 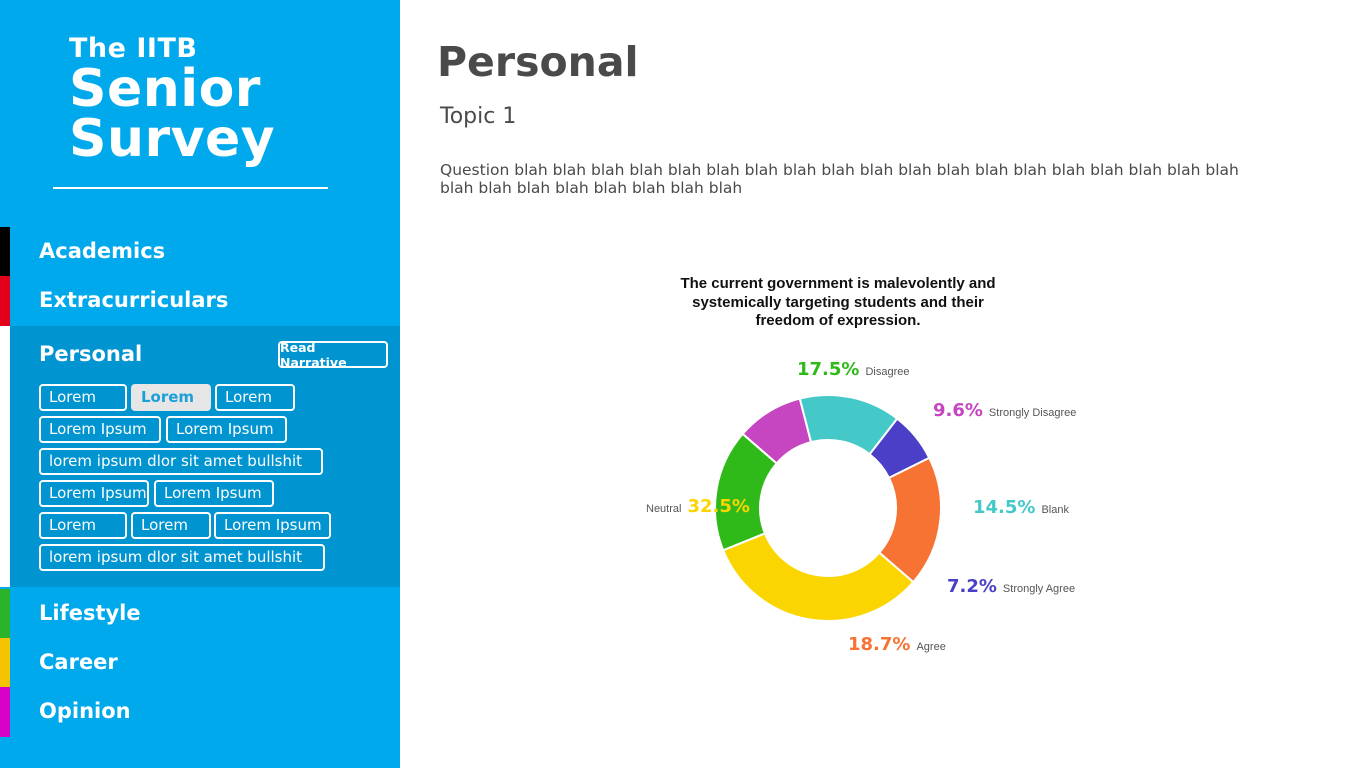 I want to click on nav-label: Extracurriculars, so click(x=134, y=300).